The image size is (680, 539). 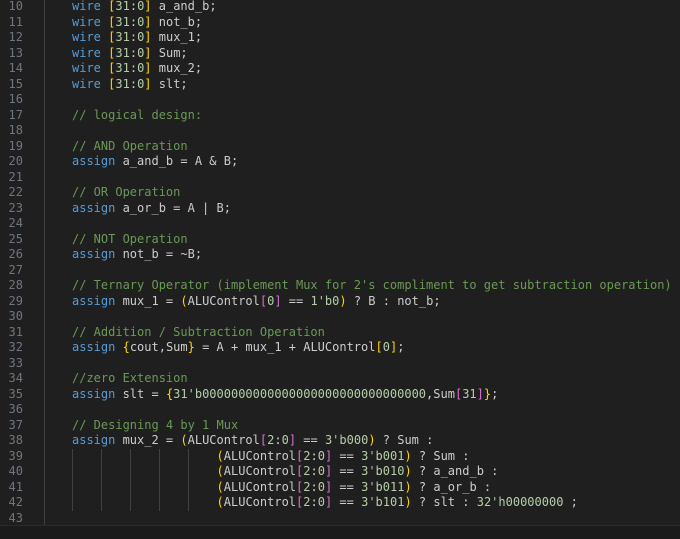 I want to click on line-number: 17, so click(x=15, y=114).